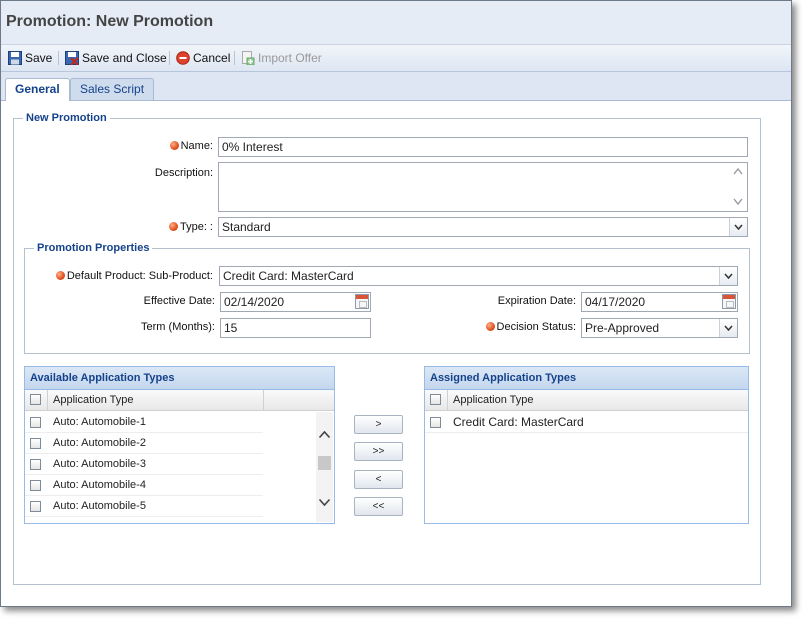 The height and width of the screenshot is (621, 803). Describe the element at coordinates (324, 463) in the screenshot. I see `scroll-thumb` at that location.